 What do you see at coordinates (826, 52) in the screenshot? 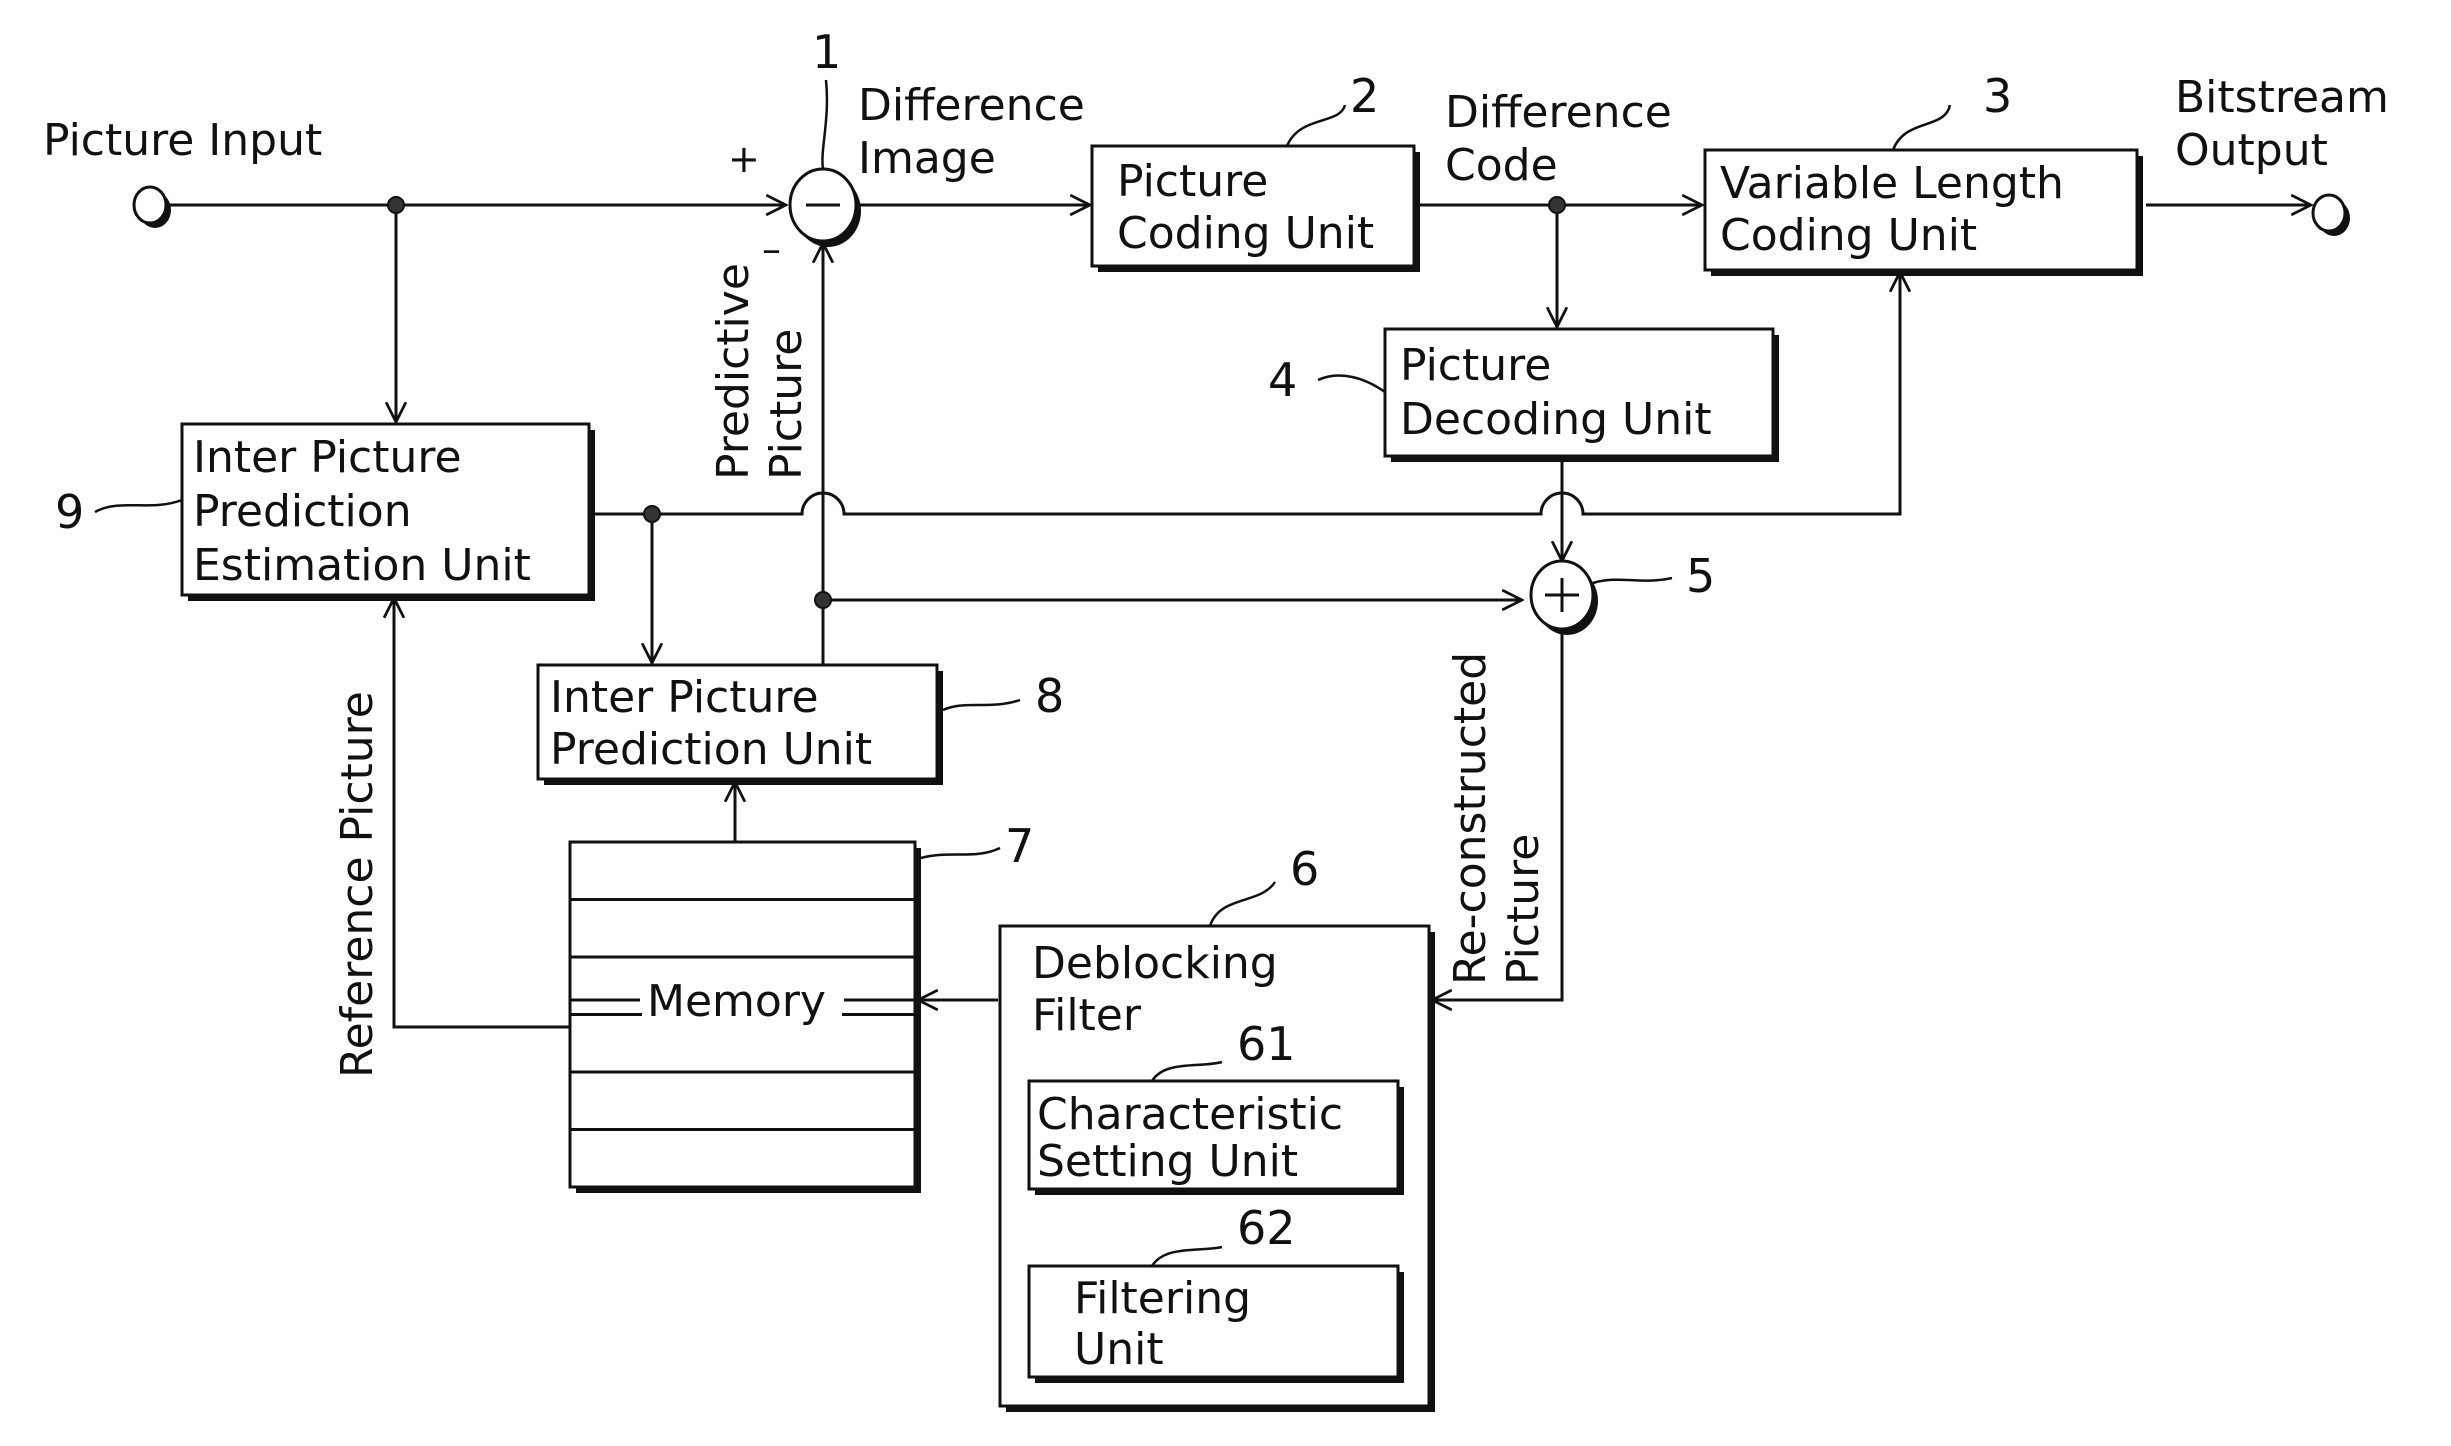
I see `ref-number-1: 1` at bounding box center [826, 52].